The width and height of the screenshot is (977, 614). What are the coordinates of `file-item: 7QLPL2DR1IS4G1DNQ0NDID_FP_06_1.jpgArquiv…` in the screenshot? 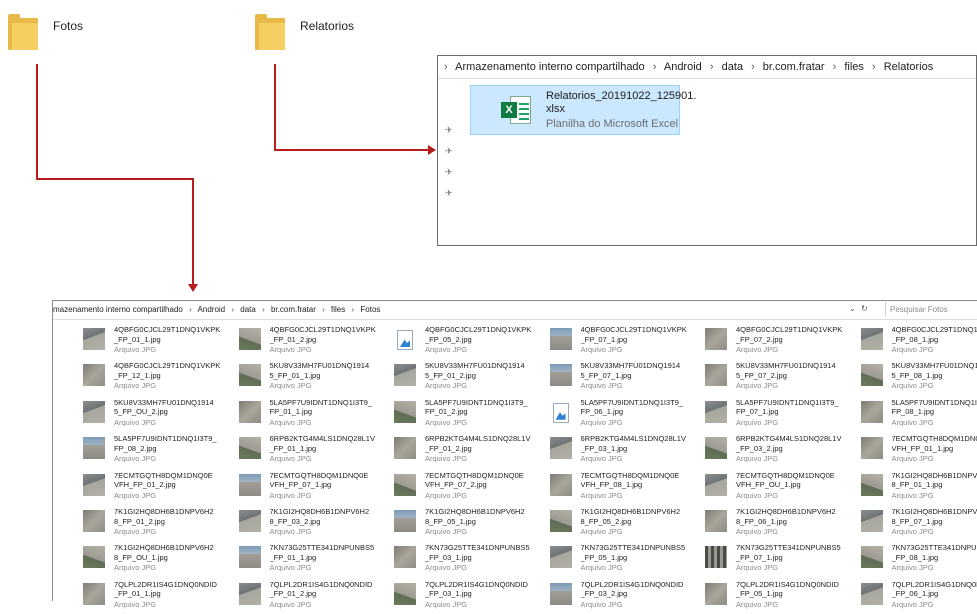 It's located at (919, 597).